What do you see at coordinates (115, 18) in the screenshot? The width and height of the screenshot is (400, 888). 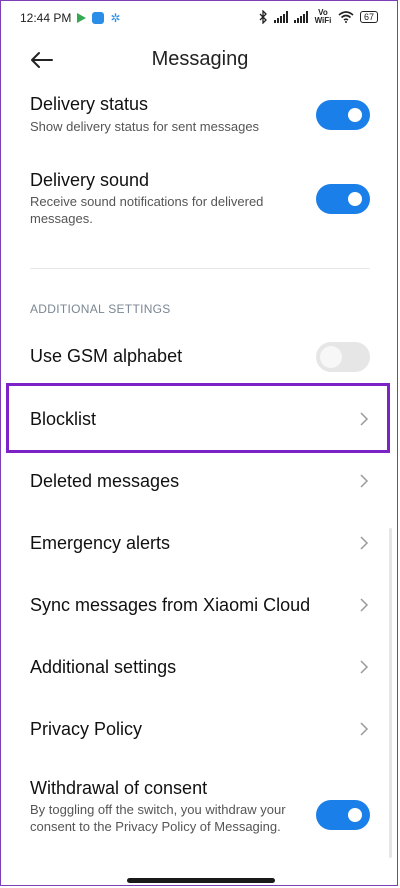 I see `settings-gear-icon: ✲` at bounding box center [115, 18].